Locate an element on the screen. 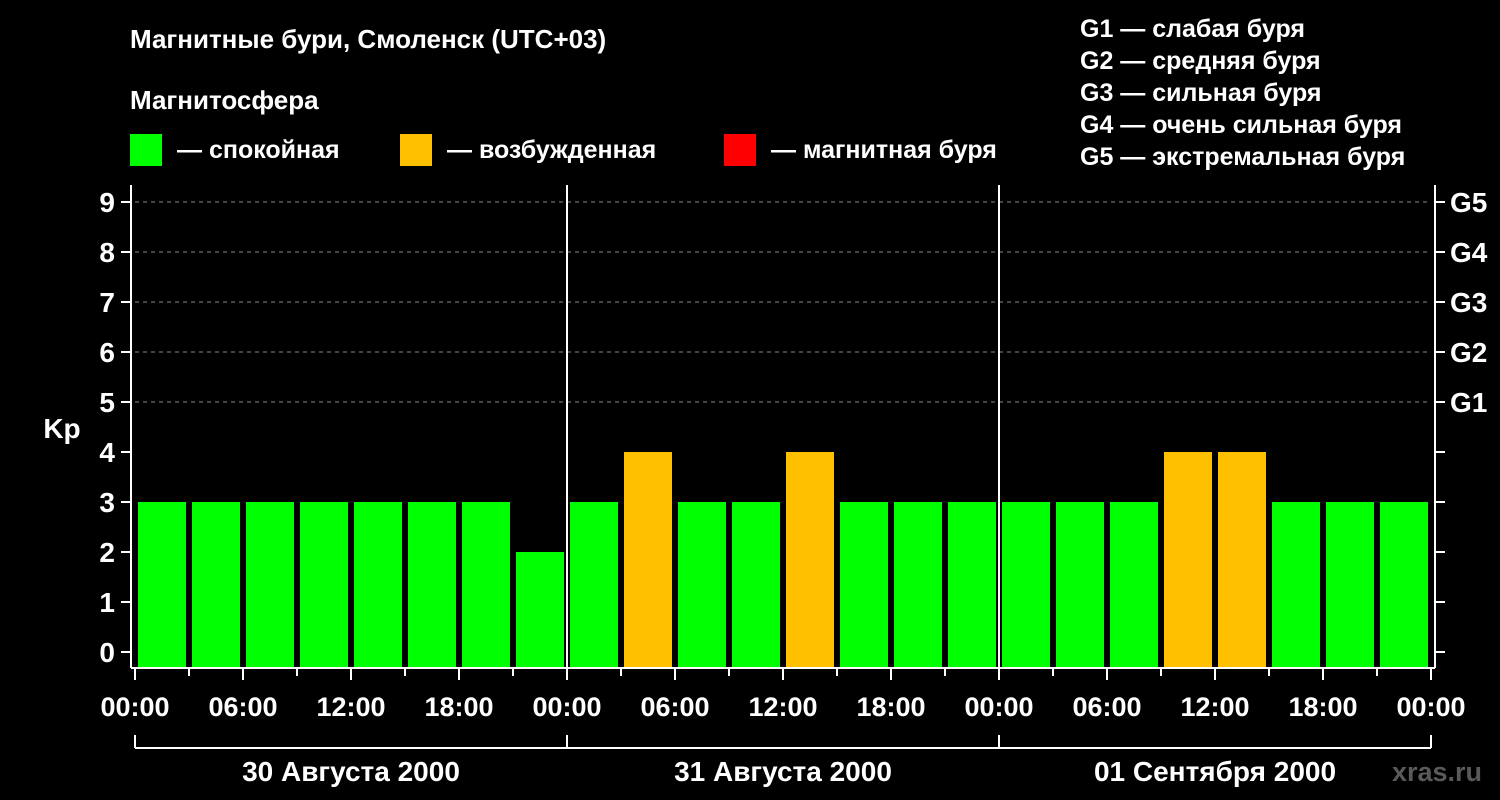 The height and width of the screenshot is (800, 1500). storm-scale-g3: G3 — сильная буря is located at coordinates (1201, 93).